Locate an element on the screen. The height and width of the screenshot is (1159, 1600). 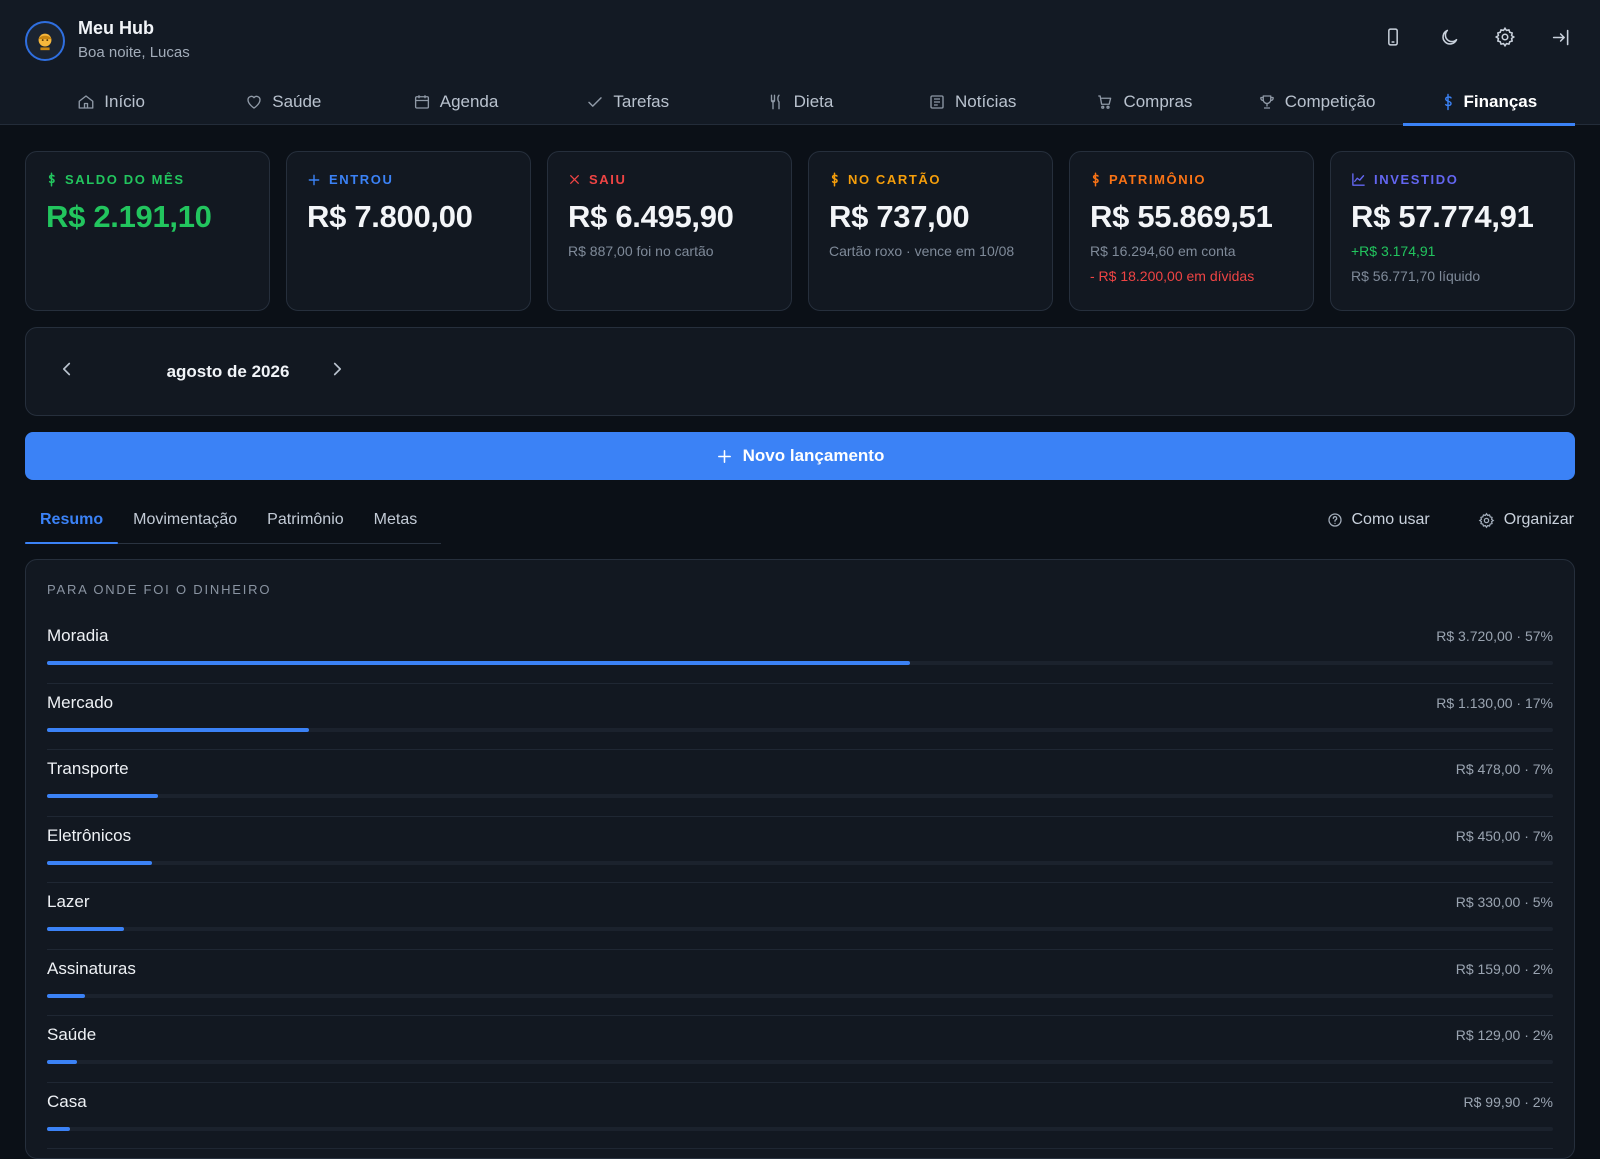
category-row: Casa R$ 99,90 · 2% is located at coordinates (800, 1116).